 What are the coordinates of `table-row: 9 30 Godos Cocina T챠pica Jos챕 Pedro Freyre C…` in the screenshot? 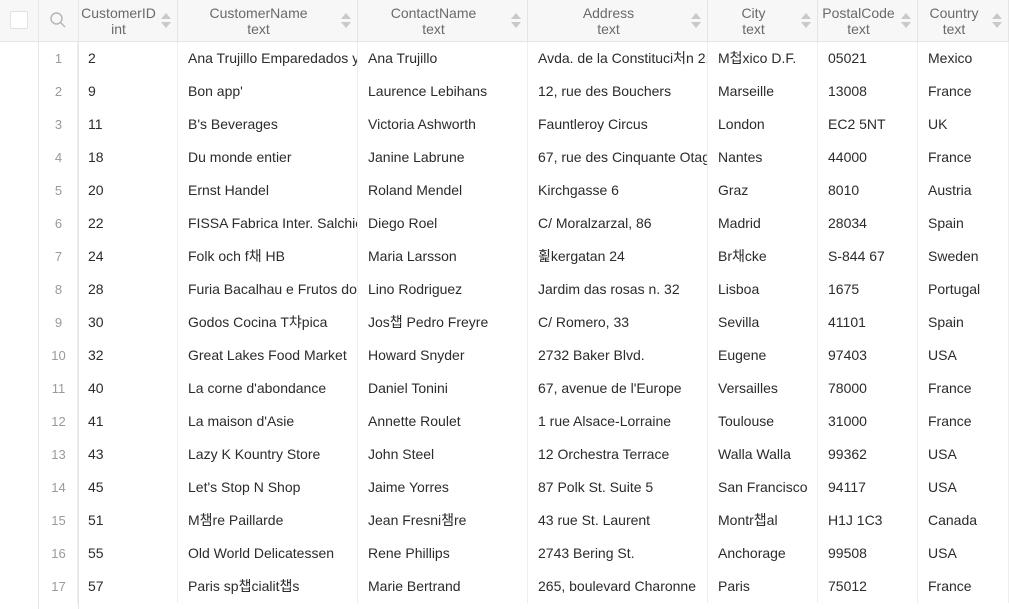 It's located at (504, 322).